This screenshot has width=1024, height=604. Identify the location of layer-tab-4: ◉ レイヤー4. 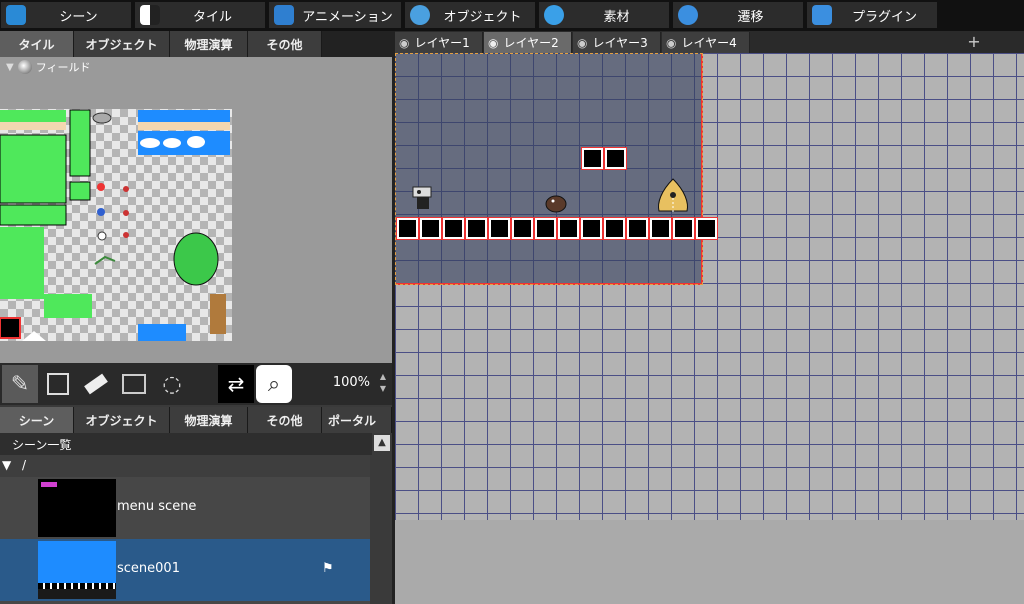
(706, 42).